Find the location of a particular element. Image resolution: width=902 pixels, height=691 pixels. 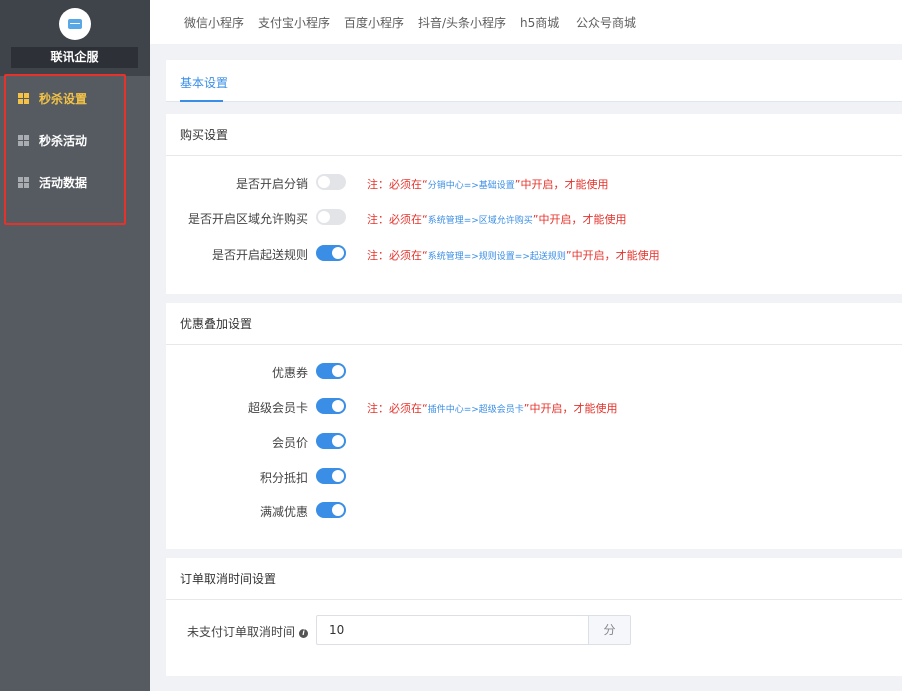

unit-suffix: 分 is located at coordinates (609, 630).